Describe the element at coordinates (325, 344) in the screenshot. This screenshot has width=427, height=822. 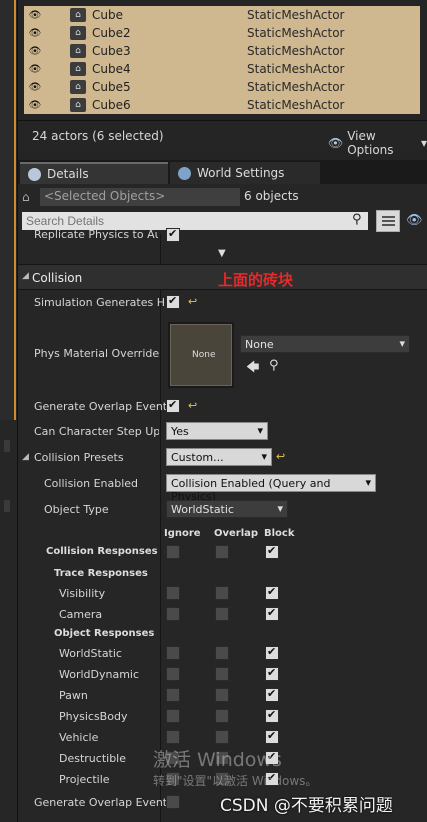
I see `phys-material-combo: None` at that location.